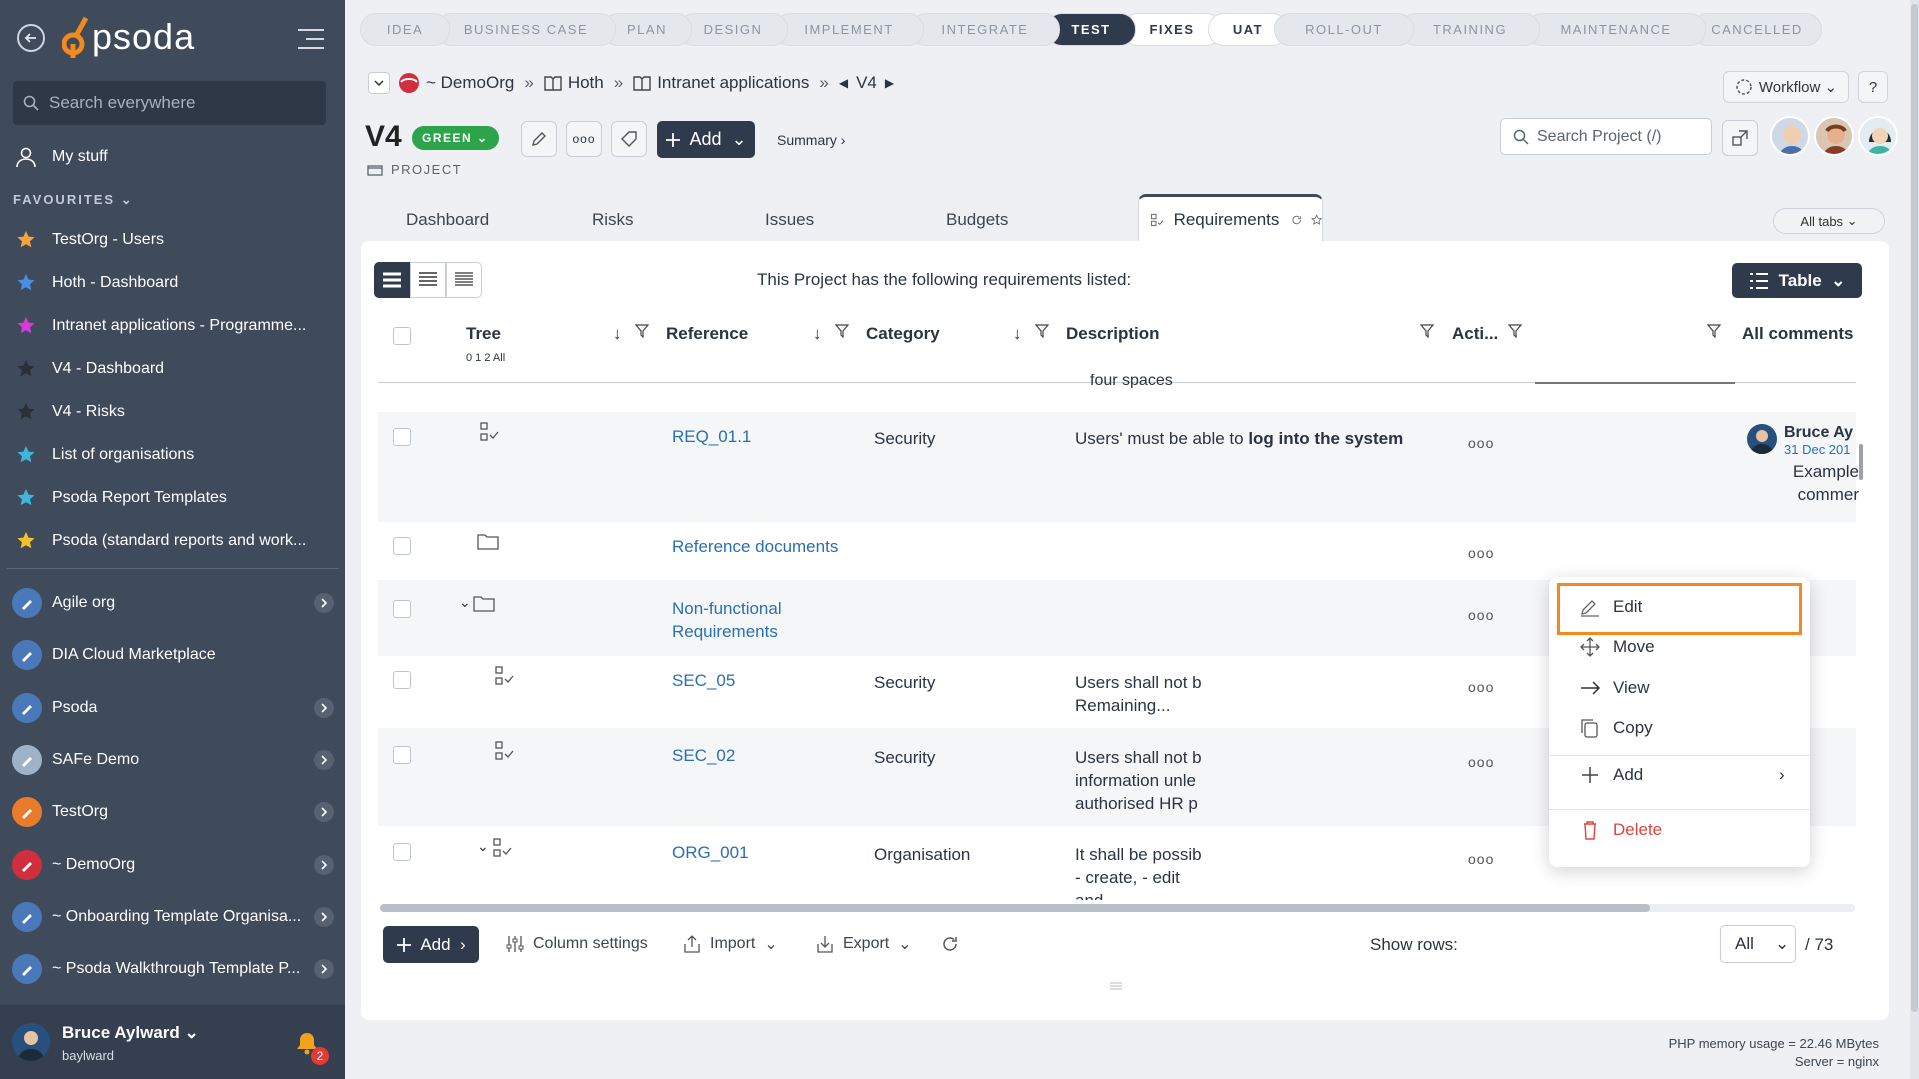 Image resolution: width=1919 pixels, height=1079 pixels. Describe the element at coordinates (730, 944) in the screenshot. I see `import-button: Import ⌄` at that location.